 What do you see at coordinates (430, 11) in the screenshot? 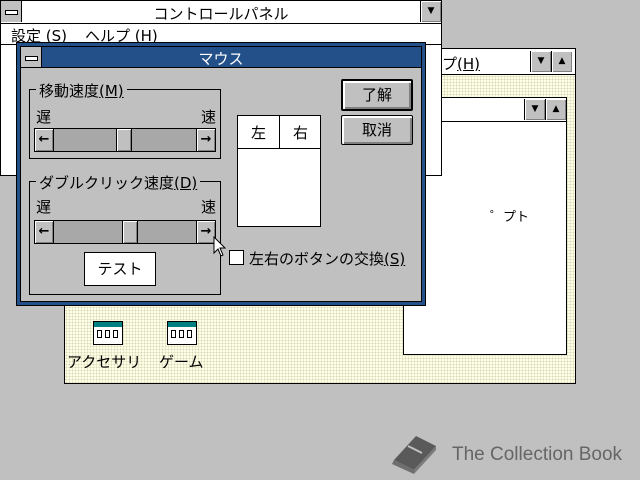
I see `control-panel-maximize-button: ▼` at bounding box center [430, 11].